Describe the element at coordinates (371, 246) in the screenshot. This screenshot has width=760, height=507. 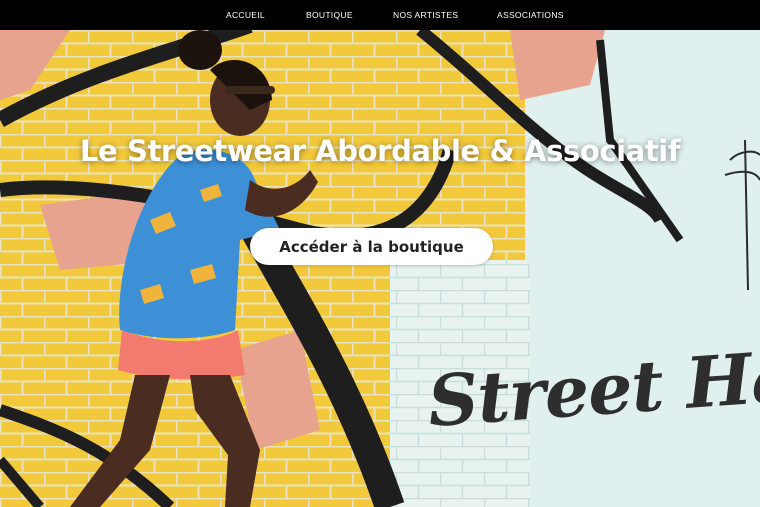
I see `shop-access-button: Accéder à la boutique` at that location.